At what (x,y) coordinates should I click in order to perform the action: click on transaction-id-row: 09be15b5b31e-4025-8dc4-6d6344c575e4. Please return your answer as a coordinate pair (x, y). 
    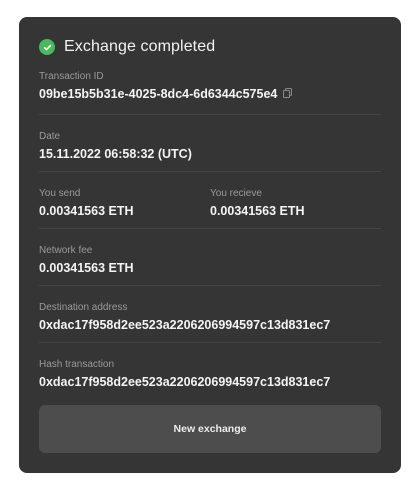
    Looking at the image, I should click on (210, 94).